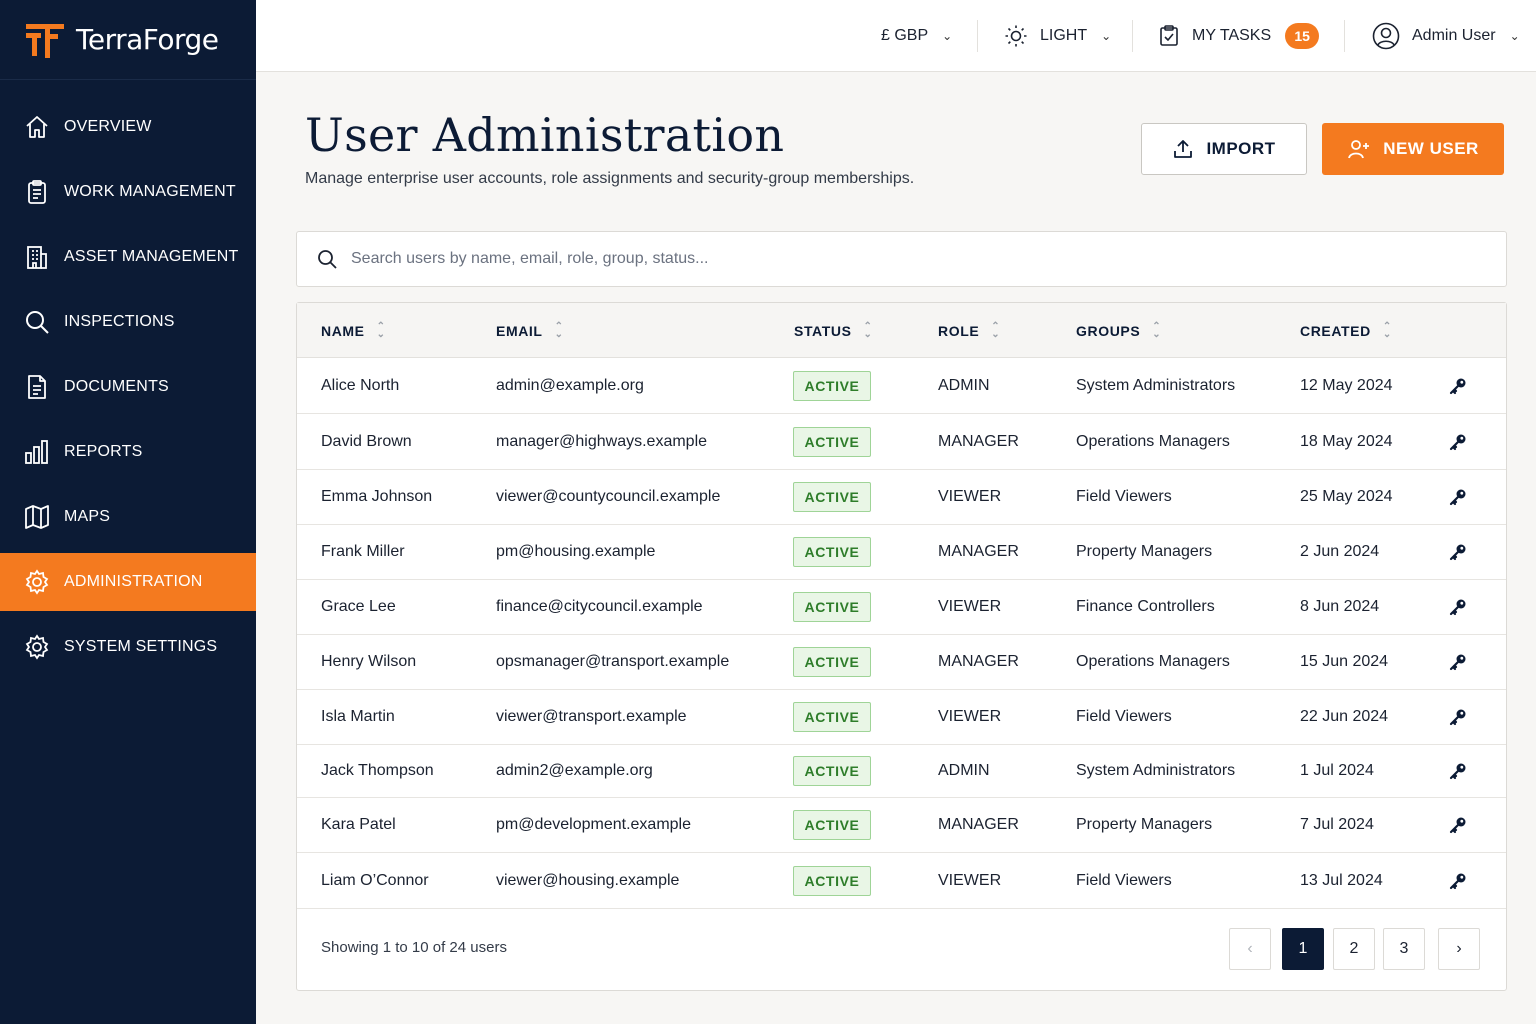 This screenshot has width=1536, height=1024. I want to click on bar-chart-icon, so click(36, 452).